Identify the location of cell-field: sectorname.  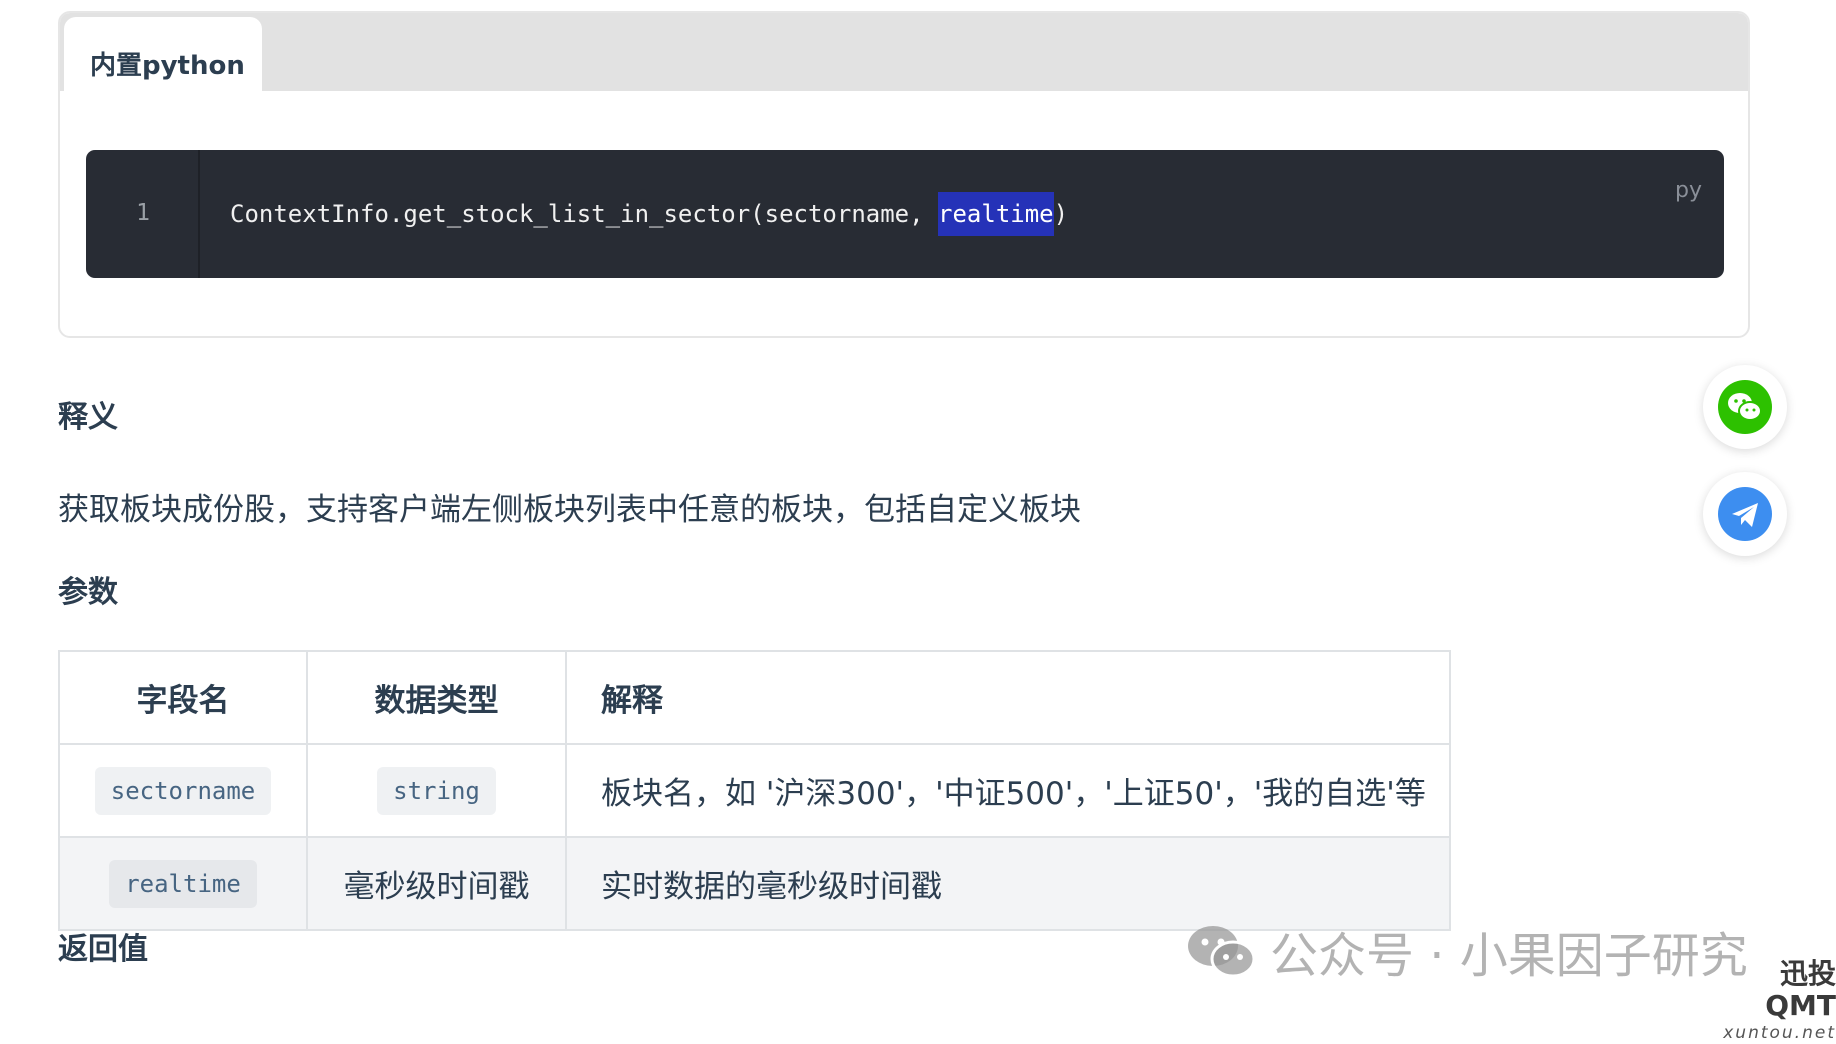
(183, 790).